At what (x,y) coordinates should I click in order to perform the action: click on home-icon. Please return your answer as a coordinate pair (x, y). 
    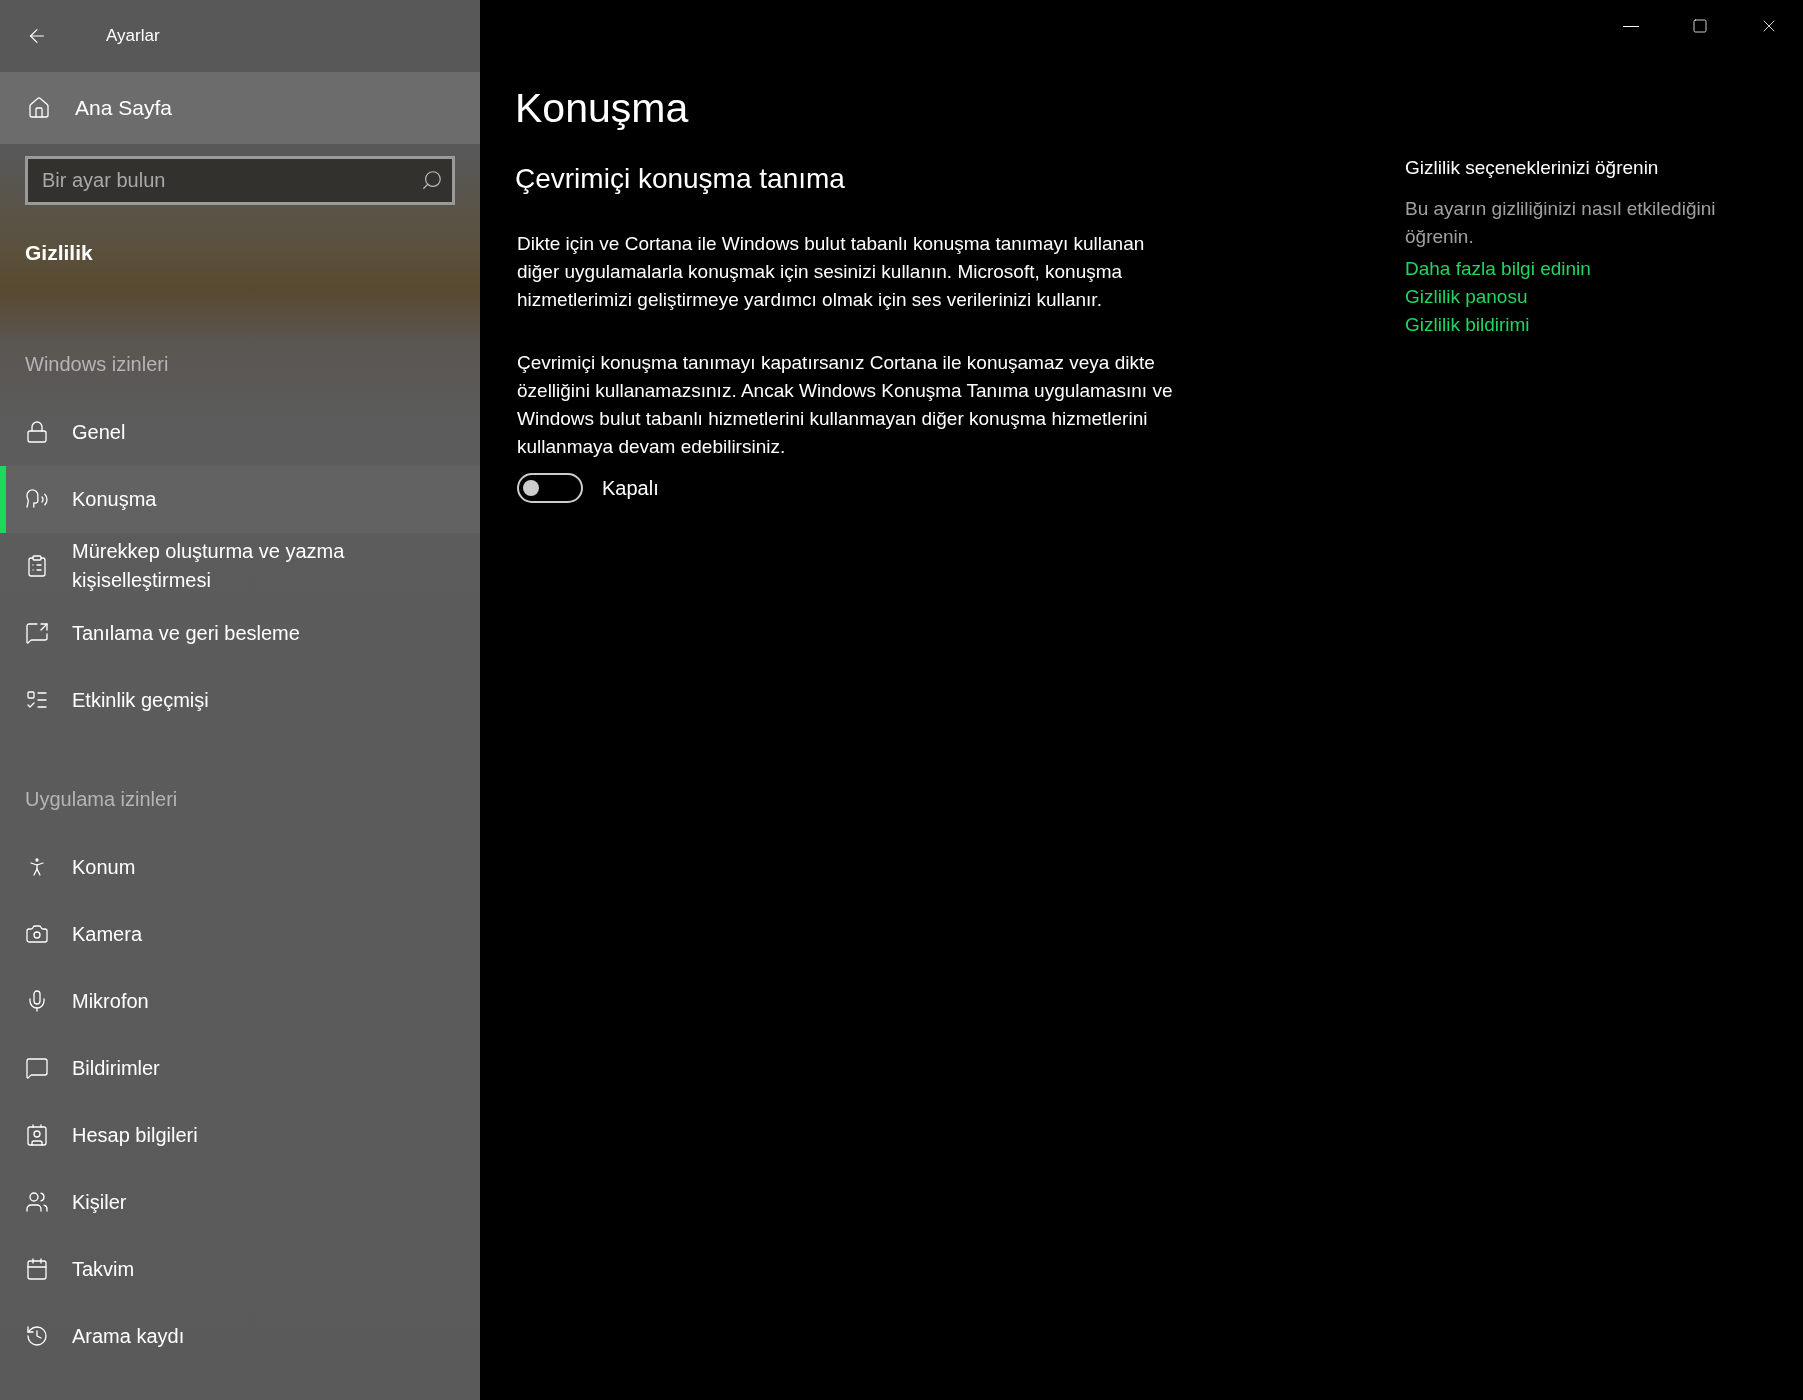
    Looking at the image, I should click on (39, 108).